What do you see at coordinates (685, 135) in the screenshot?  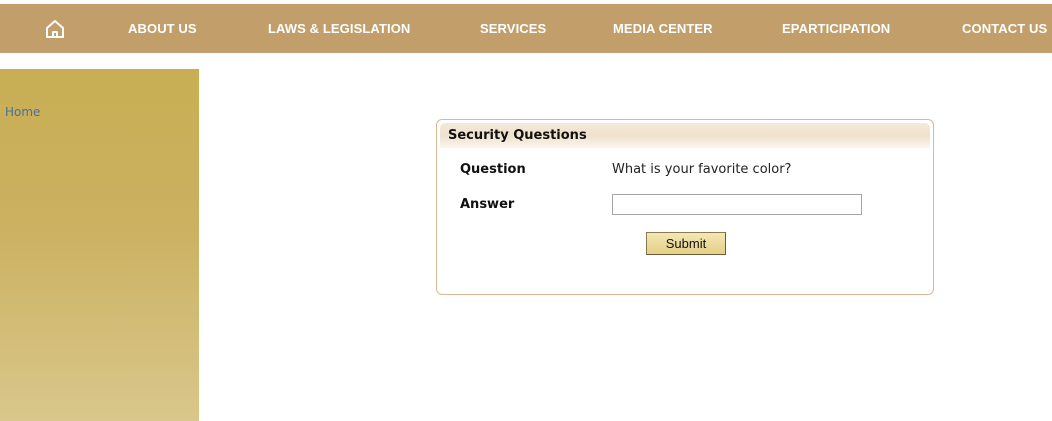 I see `panel-header: Security Questions` at bounding box center [685, 135].